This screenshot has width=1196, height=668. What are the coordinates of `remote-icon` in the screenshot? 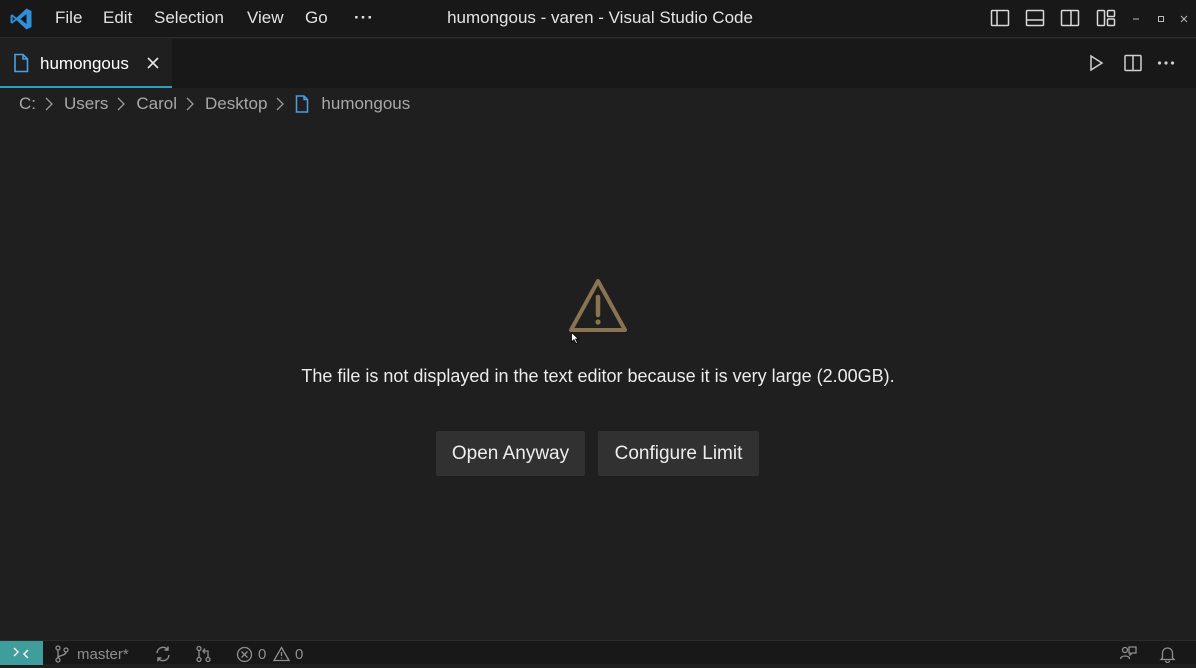 It's located at (21, 653).